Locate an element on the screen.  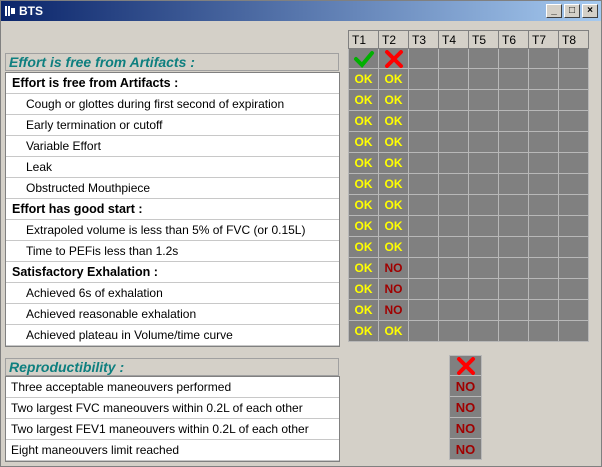
reproducibility-row: Eight maneouvers limit reached is located at coordinates (172, 450).